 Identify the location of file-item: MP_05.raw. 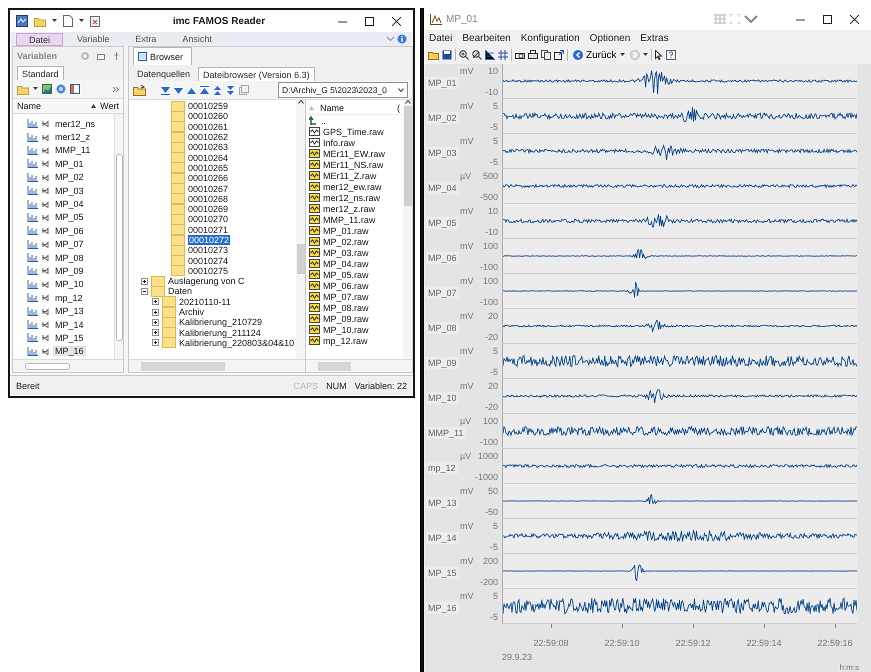
(346, 275).